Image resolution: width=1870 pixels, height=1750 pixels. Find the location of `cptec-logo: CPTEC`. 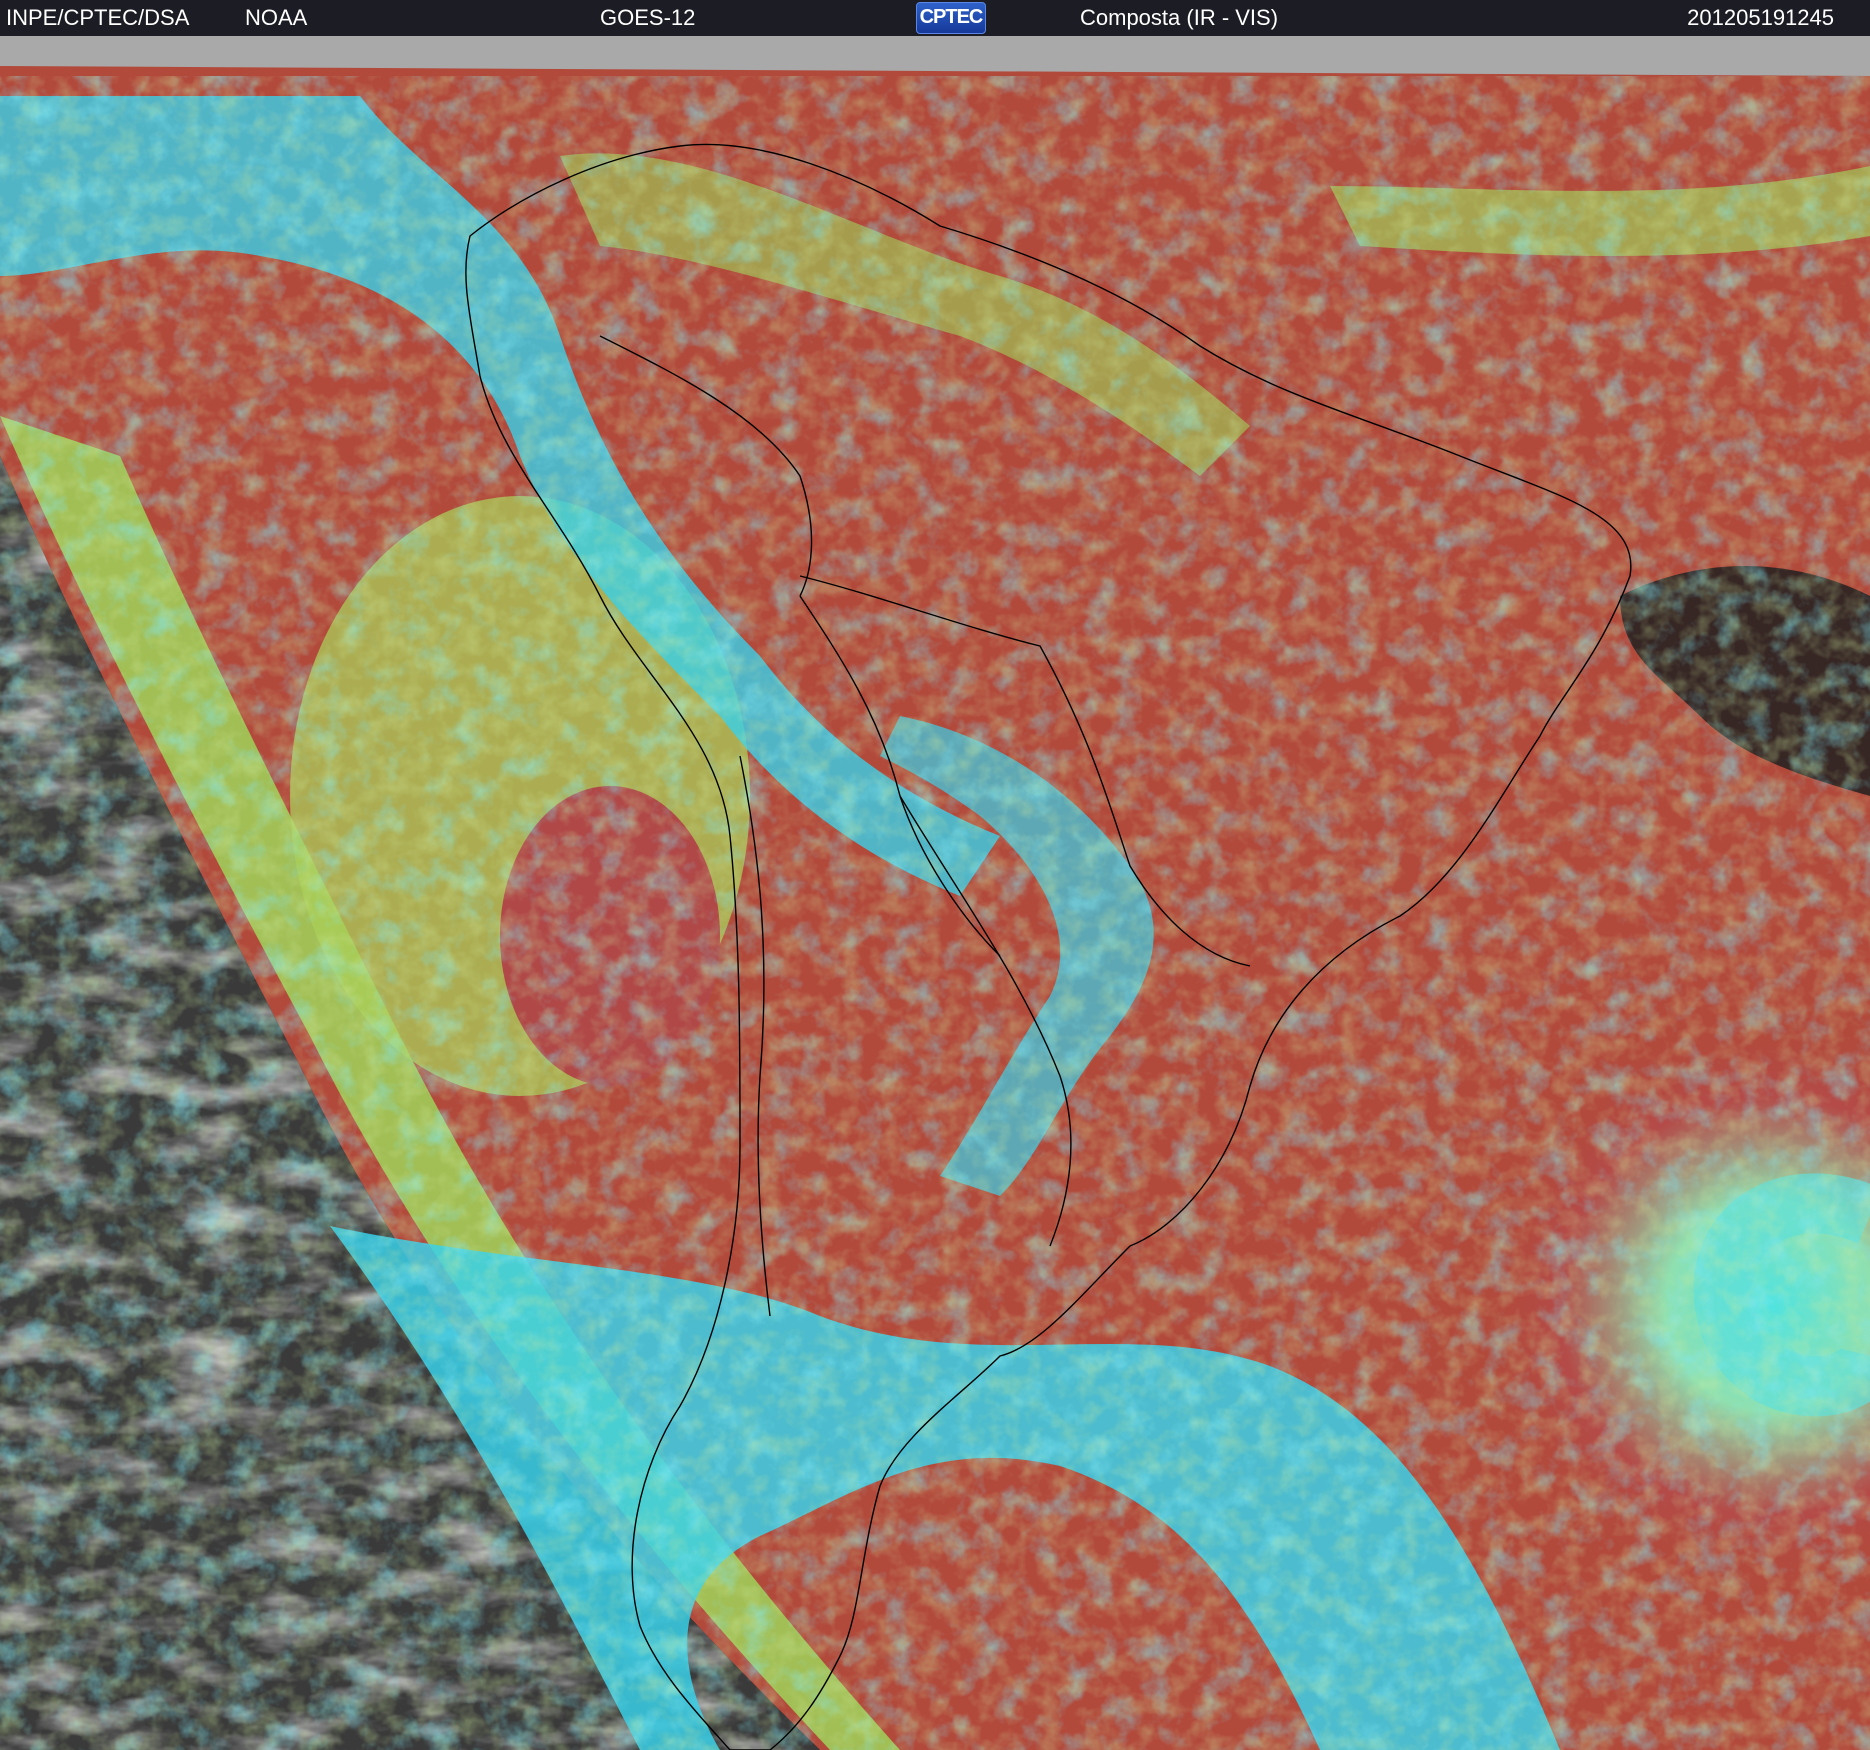

cptec-logo: CPTEC is located at coordinates (951, 18).